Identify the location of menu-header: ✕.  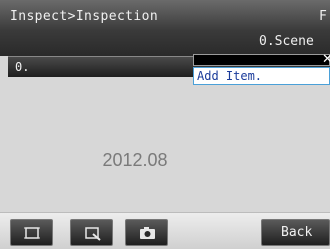
(261, 59).